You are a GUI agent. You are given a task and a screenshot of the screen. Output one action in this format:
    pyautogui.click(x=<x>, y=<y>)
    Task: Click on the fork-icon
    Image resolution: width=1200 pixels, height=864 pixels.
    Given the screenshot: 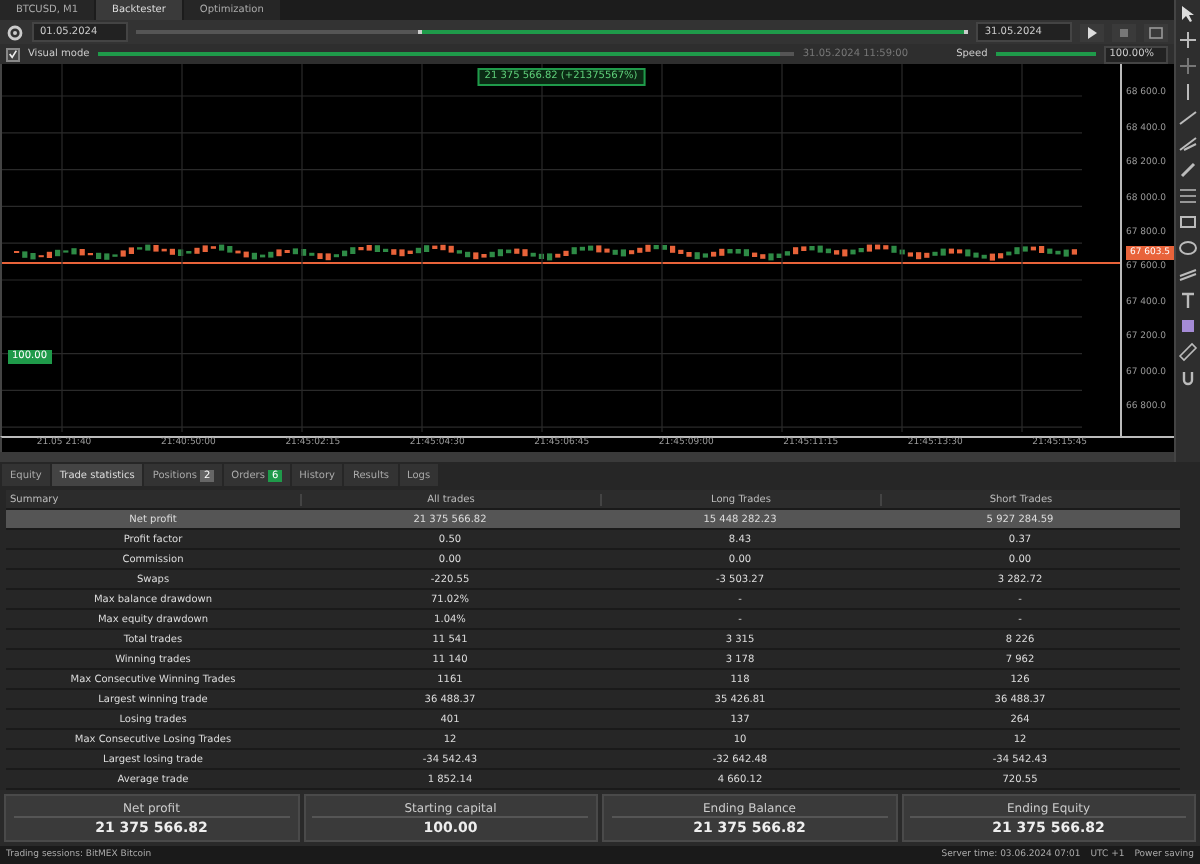 What is the action you would take?
    pyautogui.click(x=1188, y=144)
    